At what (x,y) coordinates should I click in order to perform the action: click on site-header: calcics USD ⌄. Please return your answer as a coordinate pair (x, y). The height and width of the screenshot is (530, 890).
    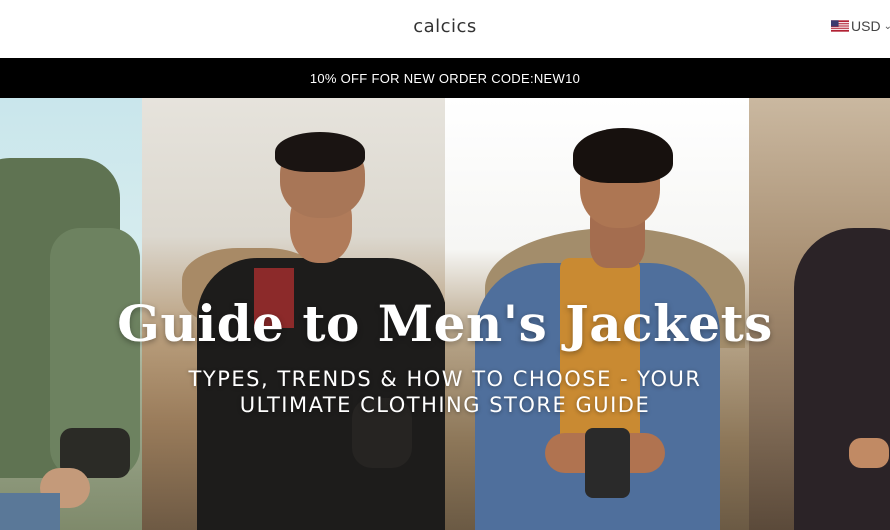
    Looking at the image, I should click on (445, 29).